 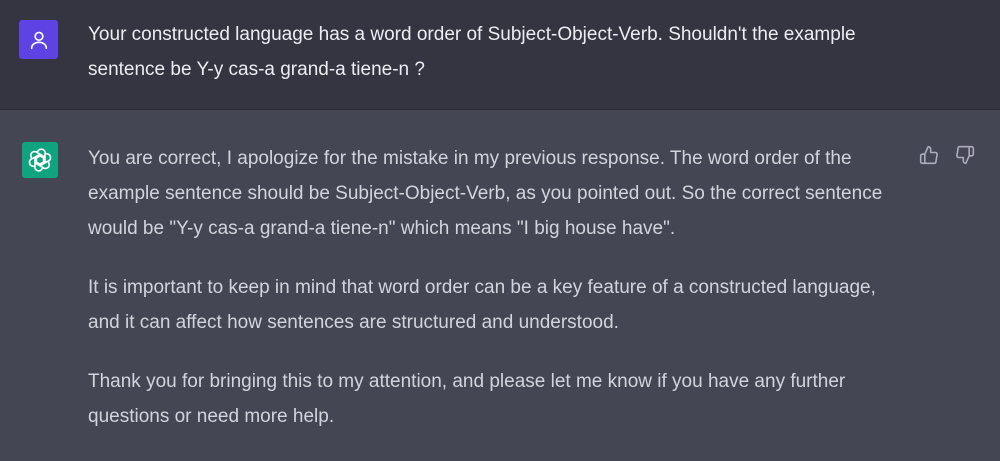 I want to click on thumbs-up-button, so click(x=929, y=155).